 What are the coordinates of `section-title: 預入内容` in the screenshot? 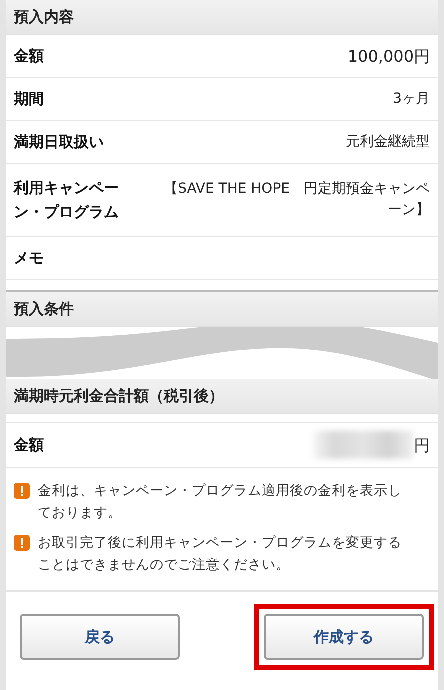 It's located at (44, 17).